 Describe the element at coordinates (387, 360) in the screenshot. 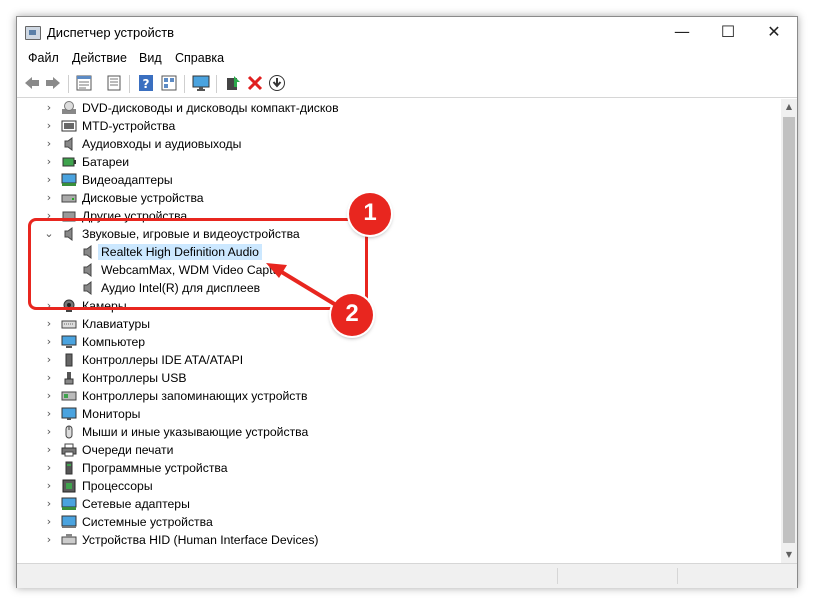

I see `tree-item-ide-controllers: › Контроллеры IDE ATA/ATAPI` at that location.